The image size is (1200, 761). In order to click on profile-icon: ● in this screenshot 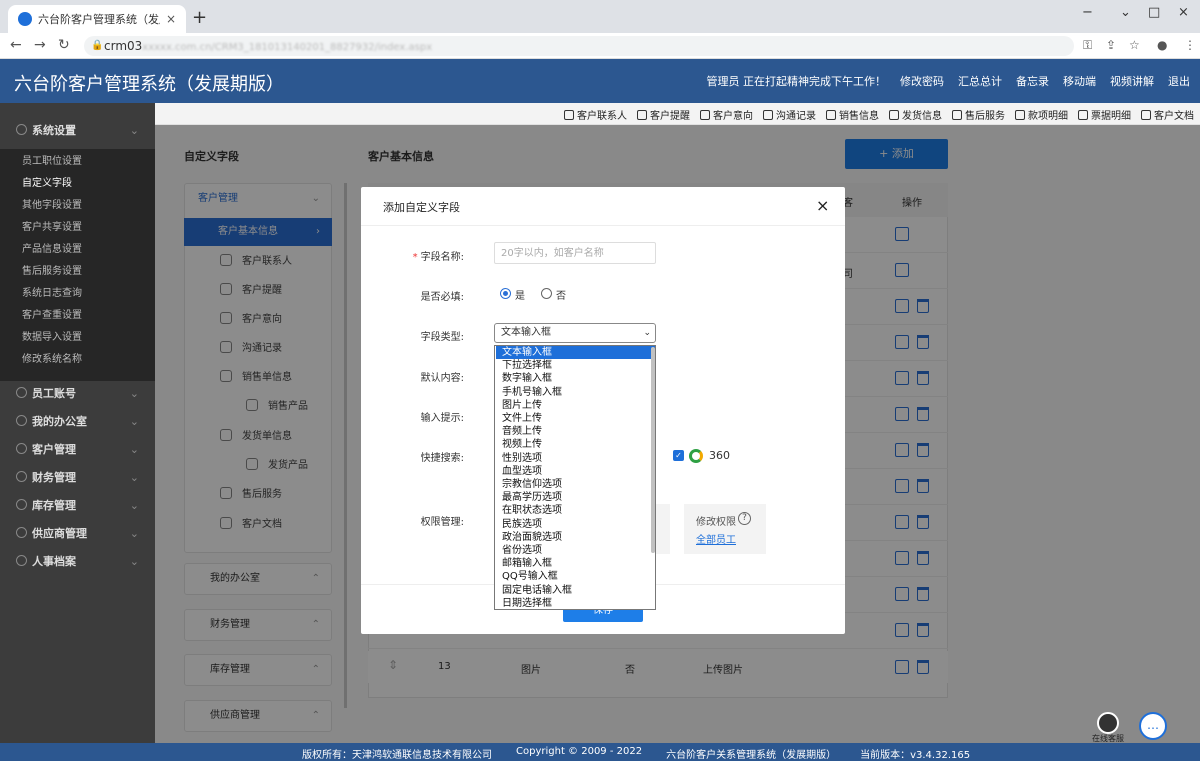, I will do `click(1162, 45)`.